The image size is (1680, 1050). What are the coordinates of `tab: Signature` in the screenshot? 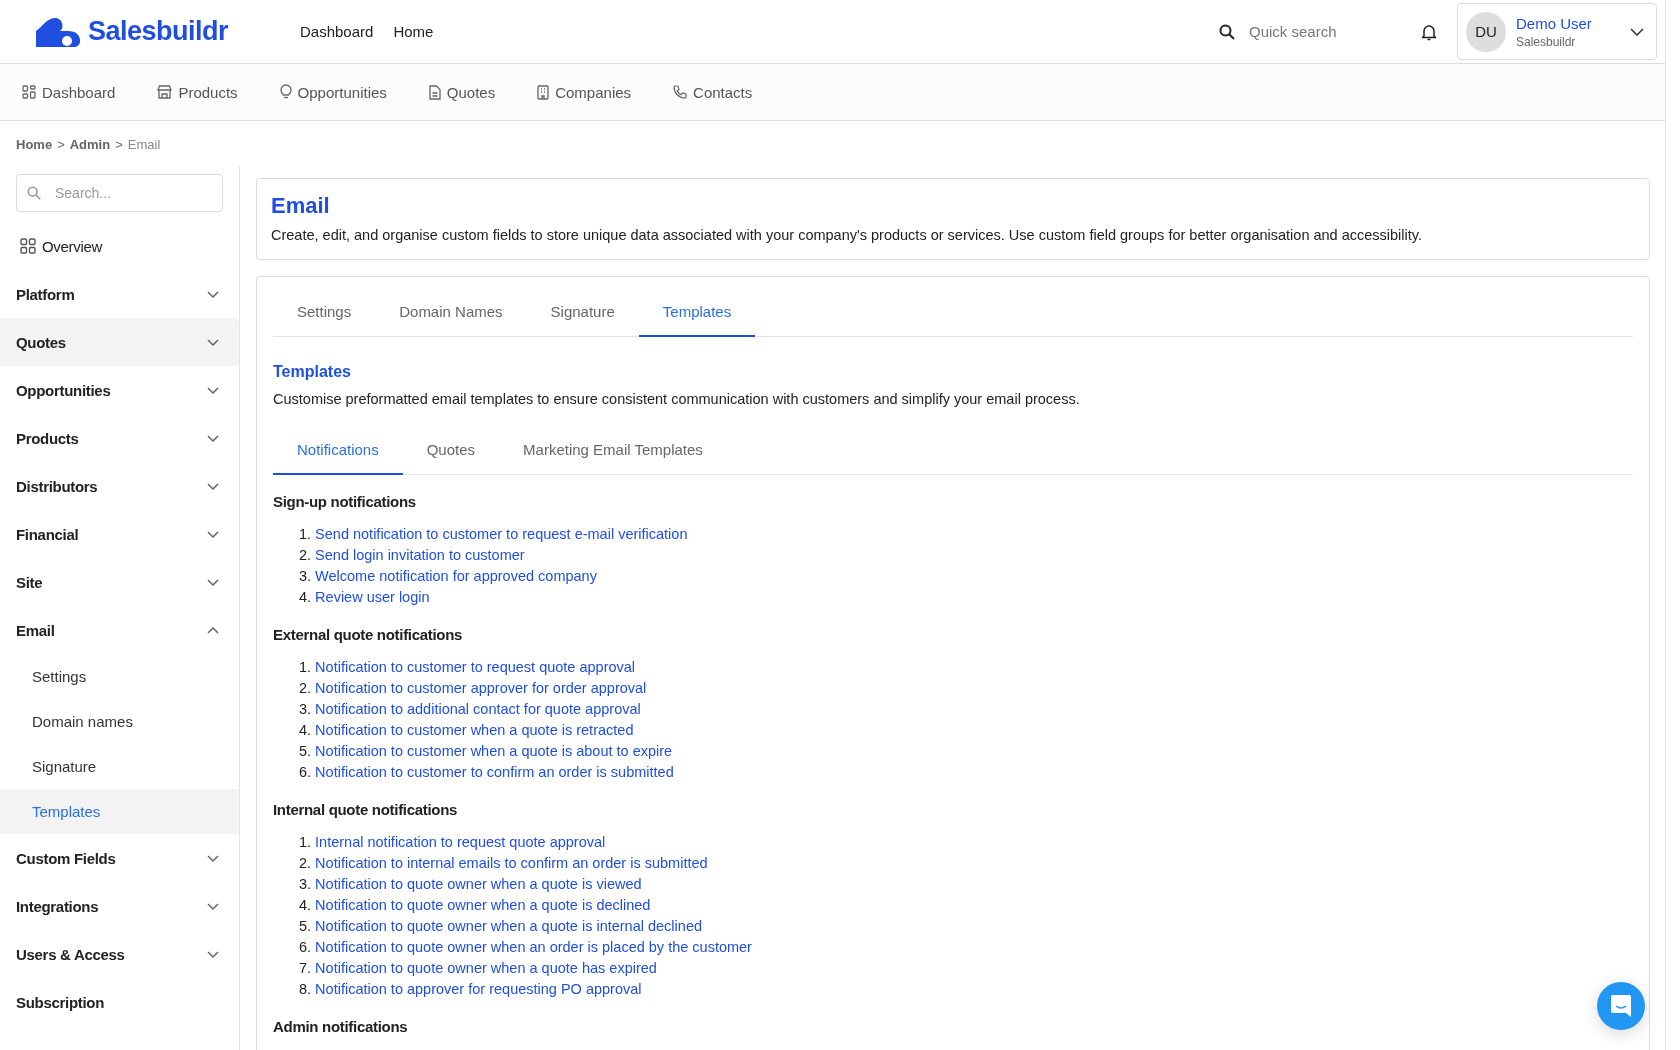 It's located at (582, 310).